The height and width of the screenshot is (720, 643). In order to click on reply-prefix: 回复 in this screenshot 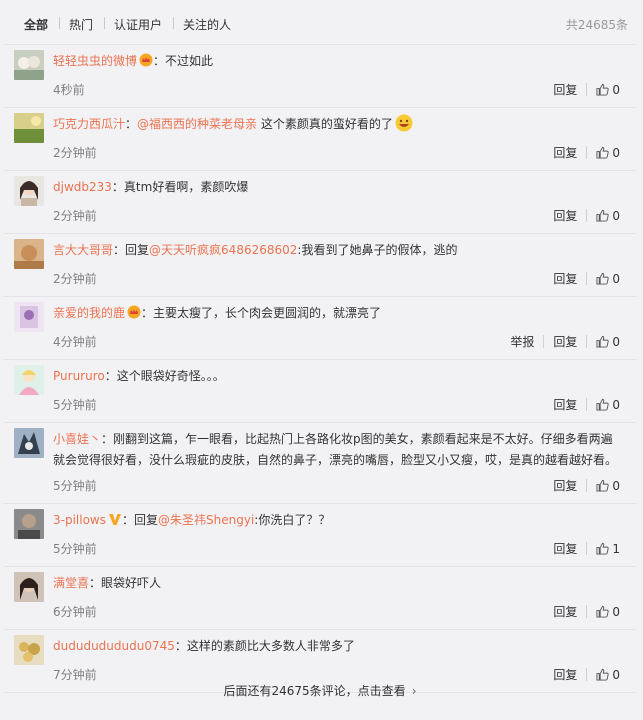, I will do `click(137, 250)`.